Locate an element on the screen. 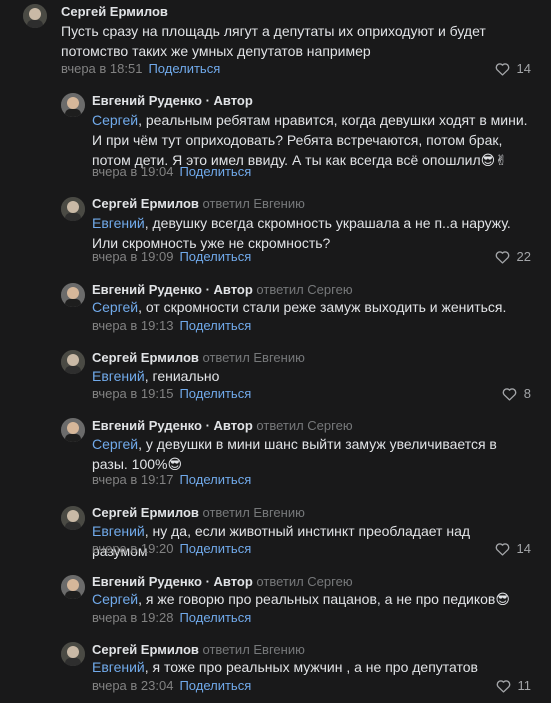 This screenshot has height=703, width=551. like-count: 22 is located at coordinates (523, 256).